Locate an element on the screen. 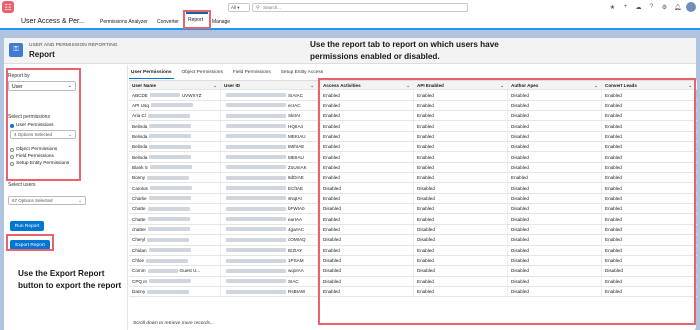  add-icon: + is located at coordinates (625, 7).